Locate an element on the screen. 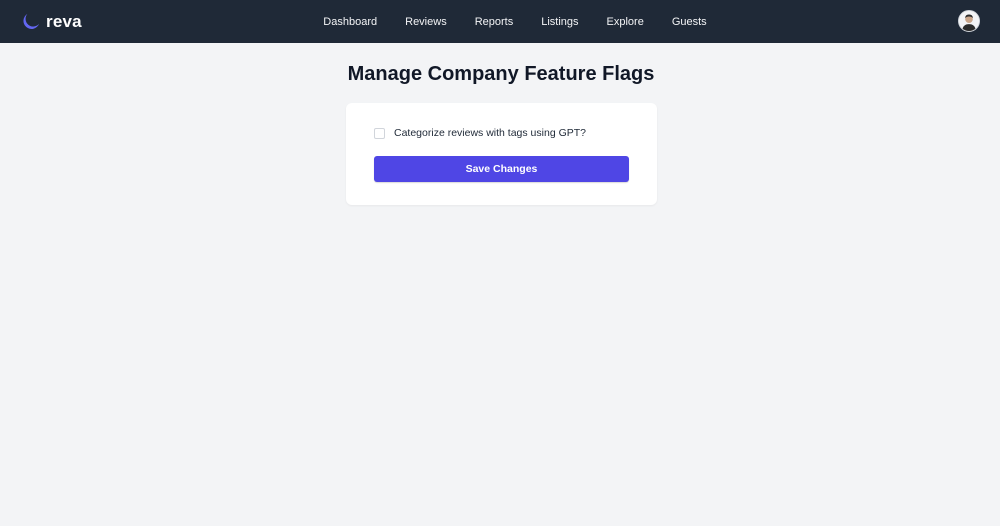 This screenshot has width=1000, height=526. nav-dashboard: Dashboard is located at coordinates (350, 22).